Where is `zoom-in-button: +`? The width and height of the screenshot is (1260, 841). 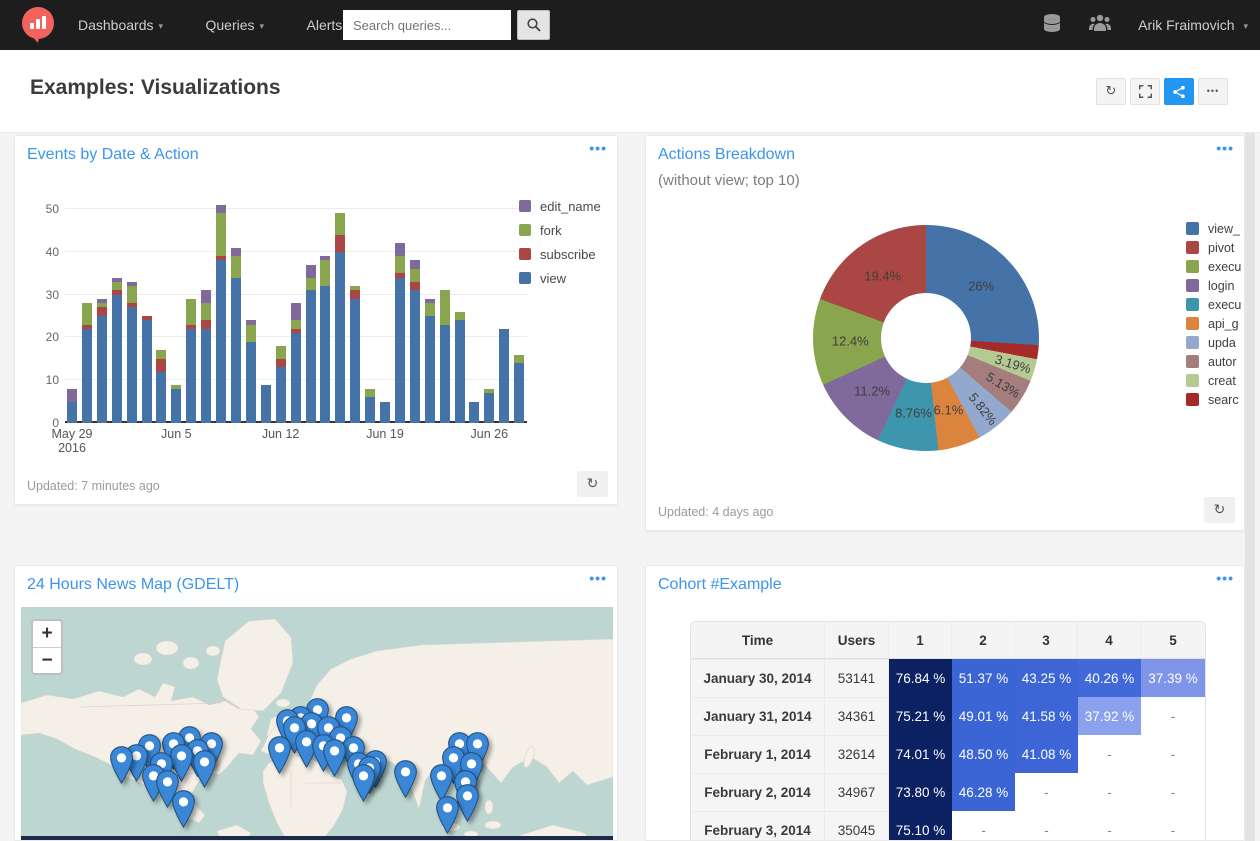 zoom-in-button: + is located at coordinates (47, 634).